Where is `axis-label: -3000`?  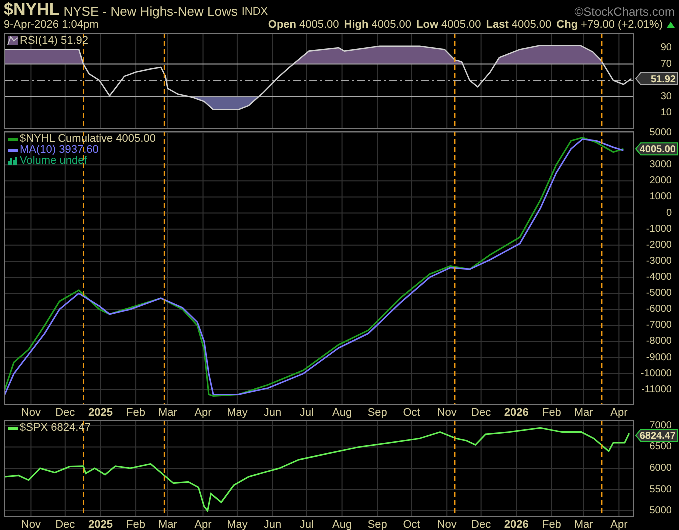
axis-label: -3000 is located at coordinates (659, 261).